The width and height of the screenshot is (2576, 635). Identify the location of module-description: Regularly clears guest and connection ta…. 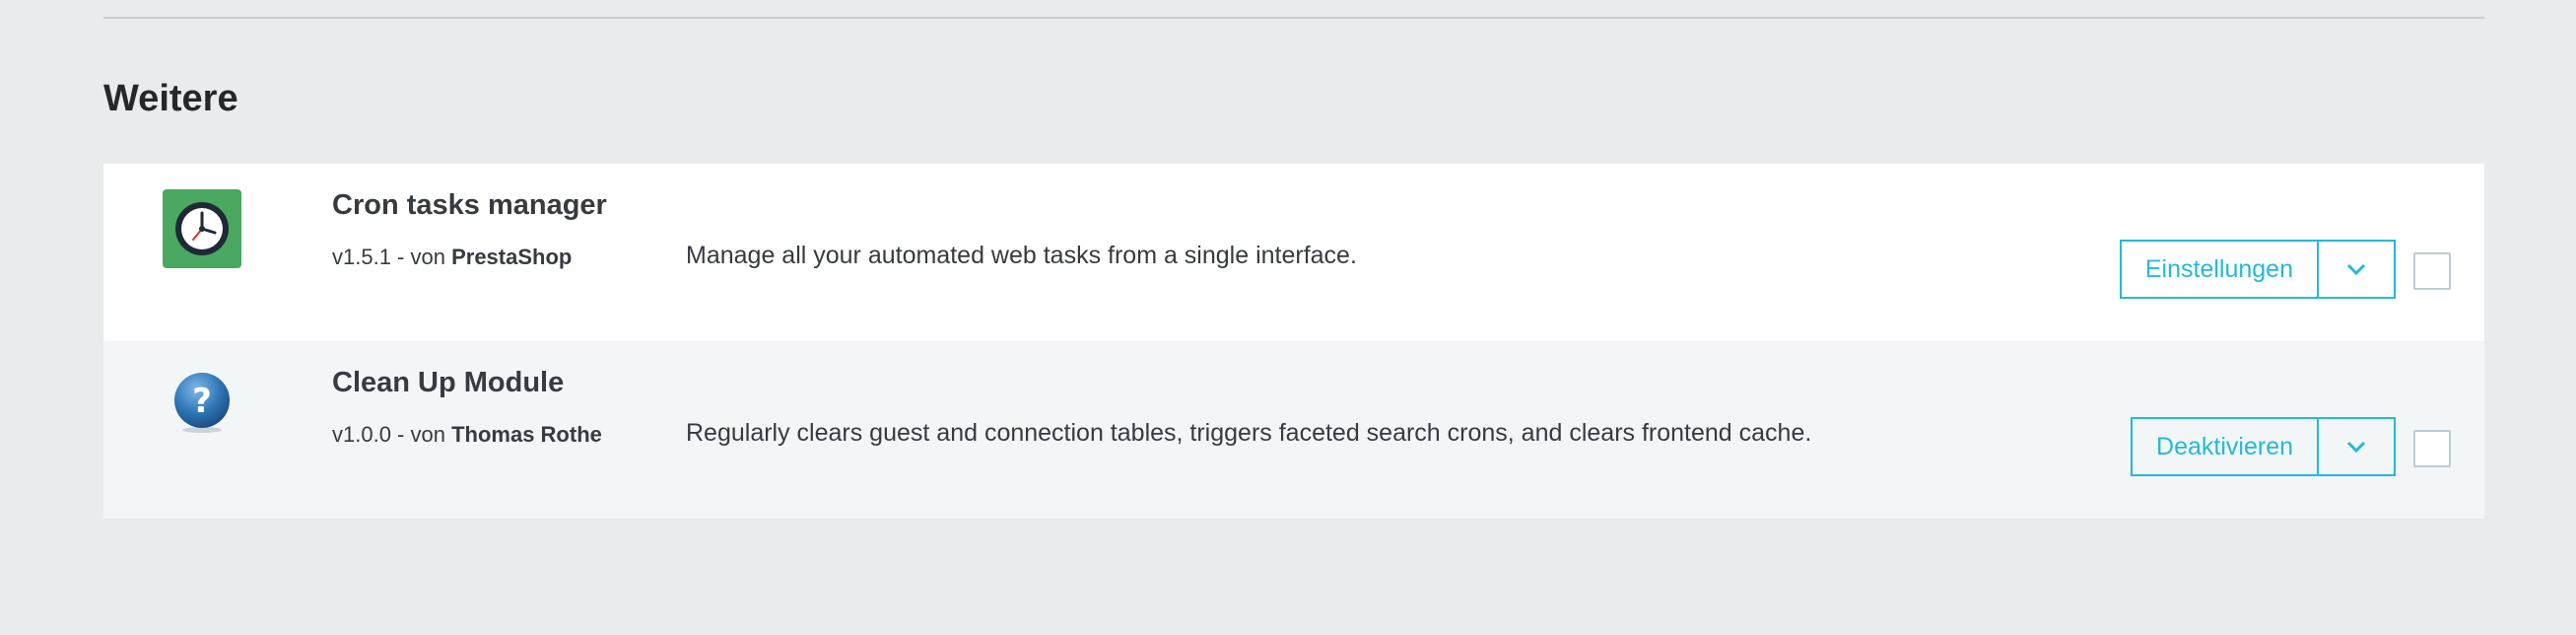
(1249, 433).